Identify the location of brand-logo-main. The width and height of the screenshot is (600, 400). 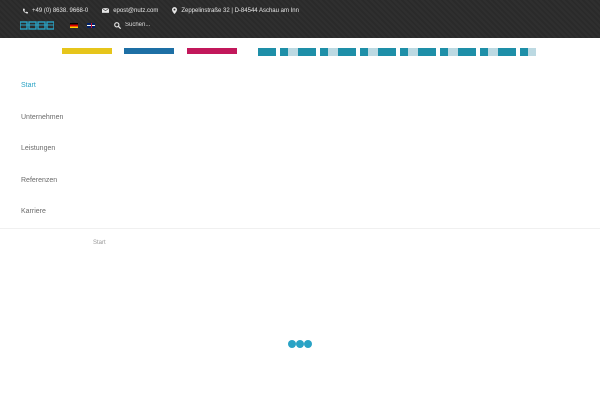
(397, 52).